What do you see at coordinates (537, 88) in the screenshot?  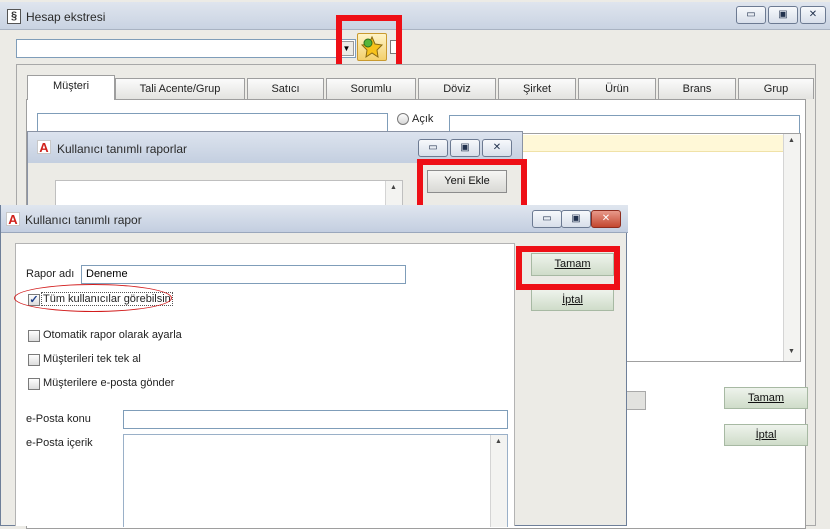 I see `tab-sirket: Şirket` at bounding box center [537, 88].